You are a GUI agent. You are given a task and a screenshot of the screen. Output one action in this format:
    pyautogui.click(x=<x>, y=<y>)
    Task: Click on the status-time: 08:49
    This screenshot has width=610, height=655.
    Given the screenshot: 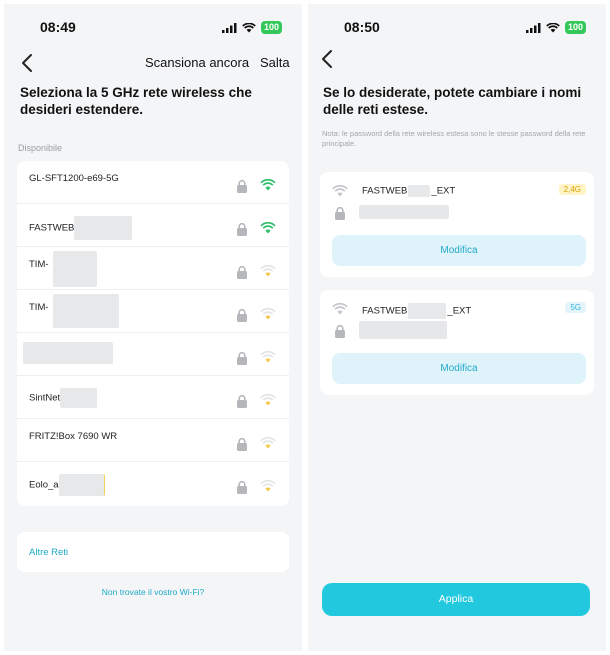 What is the action you would take?
    pyautogui.click(x=58, y=27)
    